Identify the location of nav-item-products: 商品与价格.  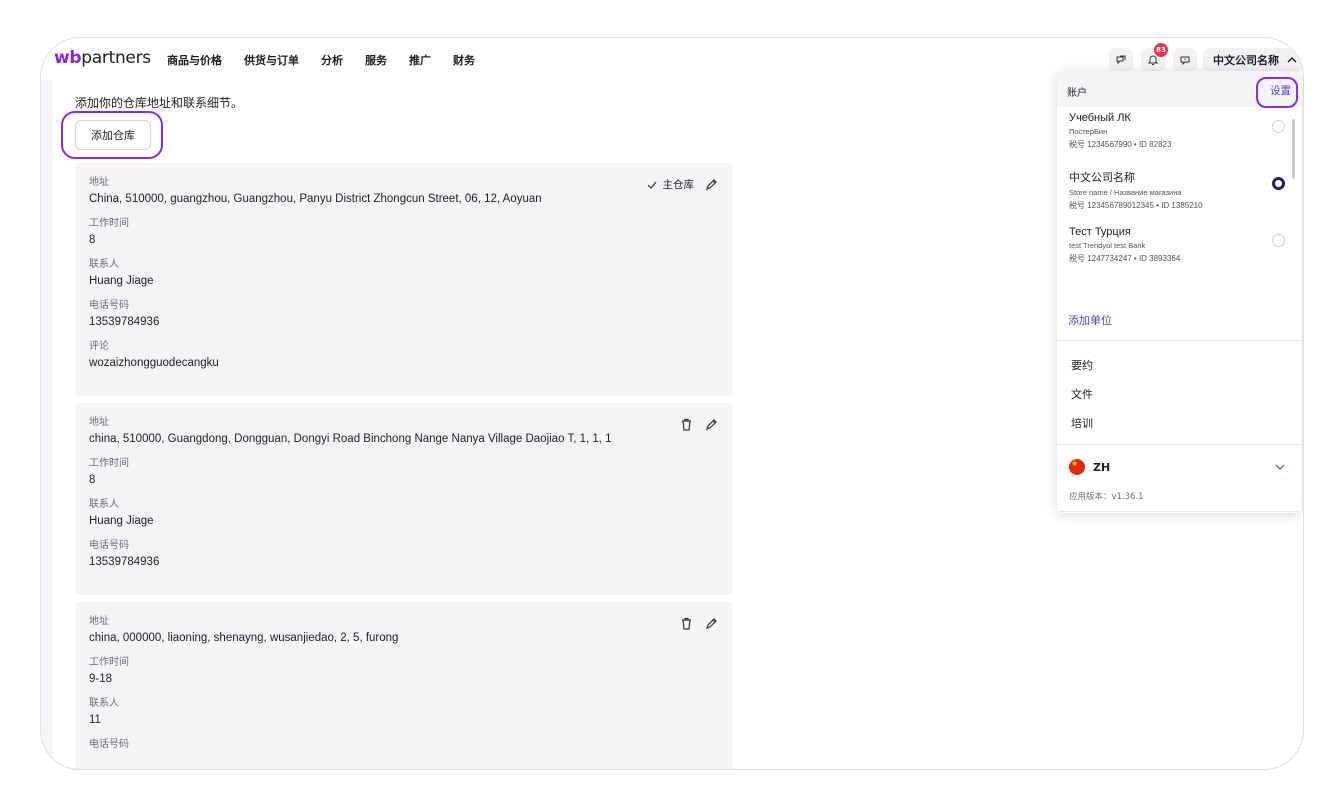
(194, 60).